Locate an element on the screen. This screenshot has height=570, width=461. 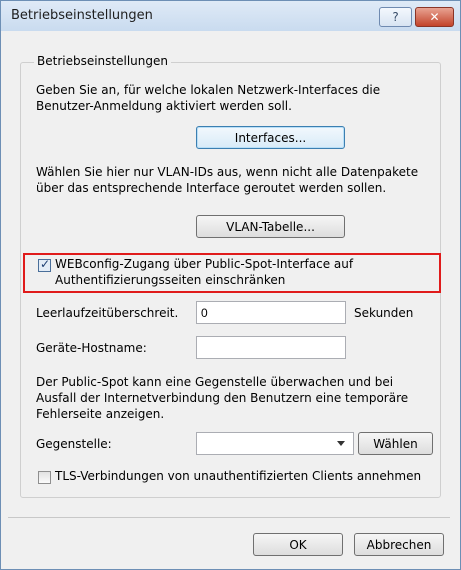
idle-timeout-label: Leerlaufzeitüberschreit. is located at coordinates (107, 313).